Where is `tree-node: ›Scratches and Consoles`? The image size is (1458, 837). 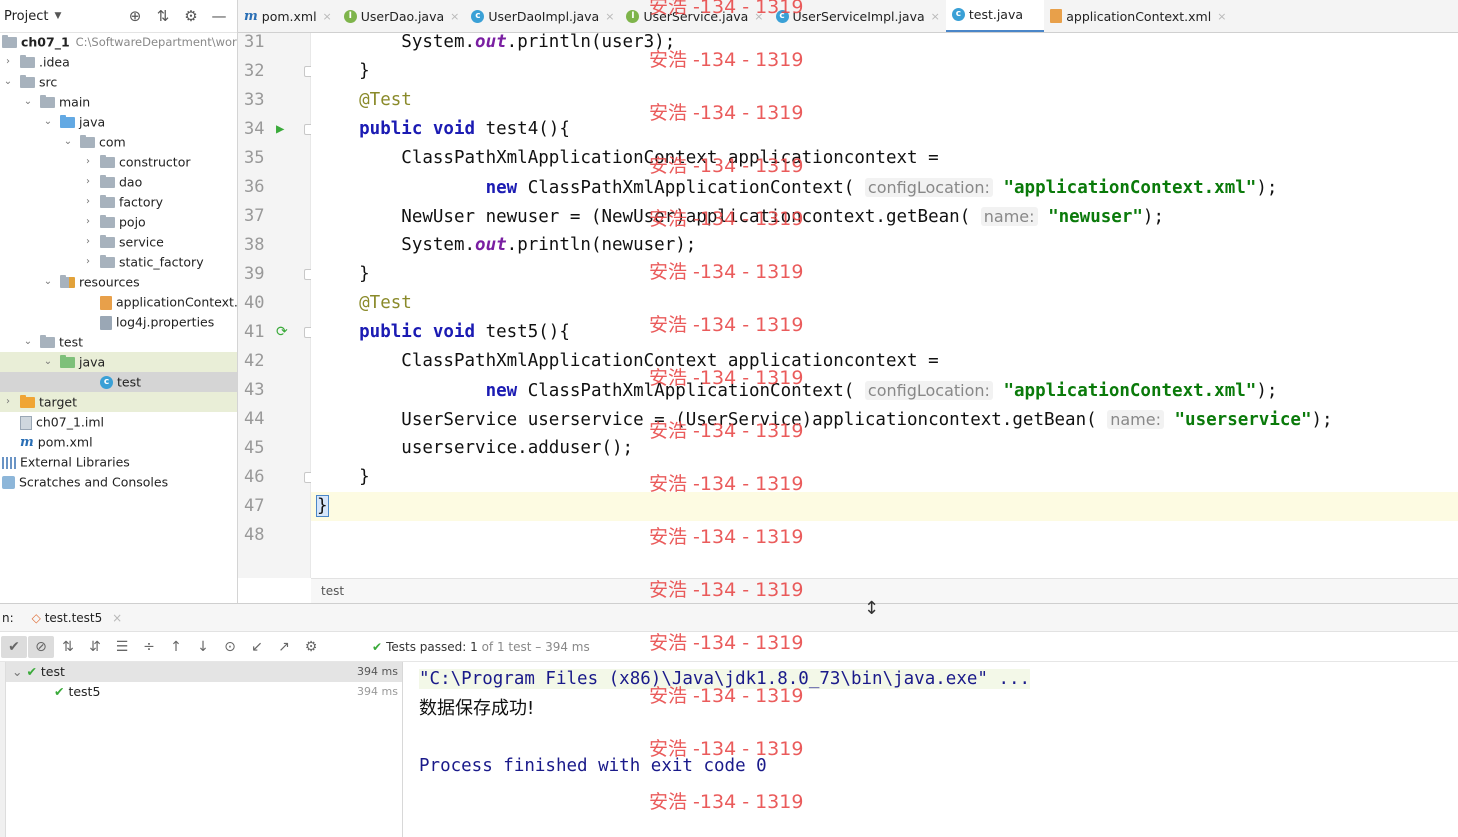
tree-node: ›Scratches and Consoles is located at coordinates (118, 482).